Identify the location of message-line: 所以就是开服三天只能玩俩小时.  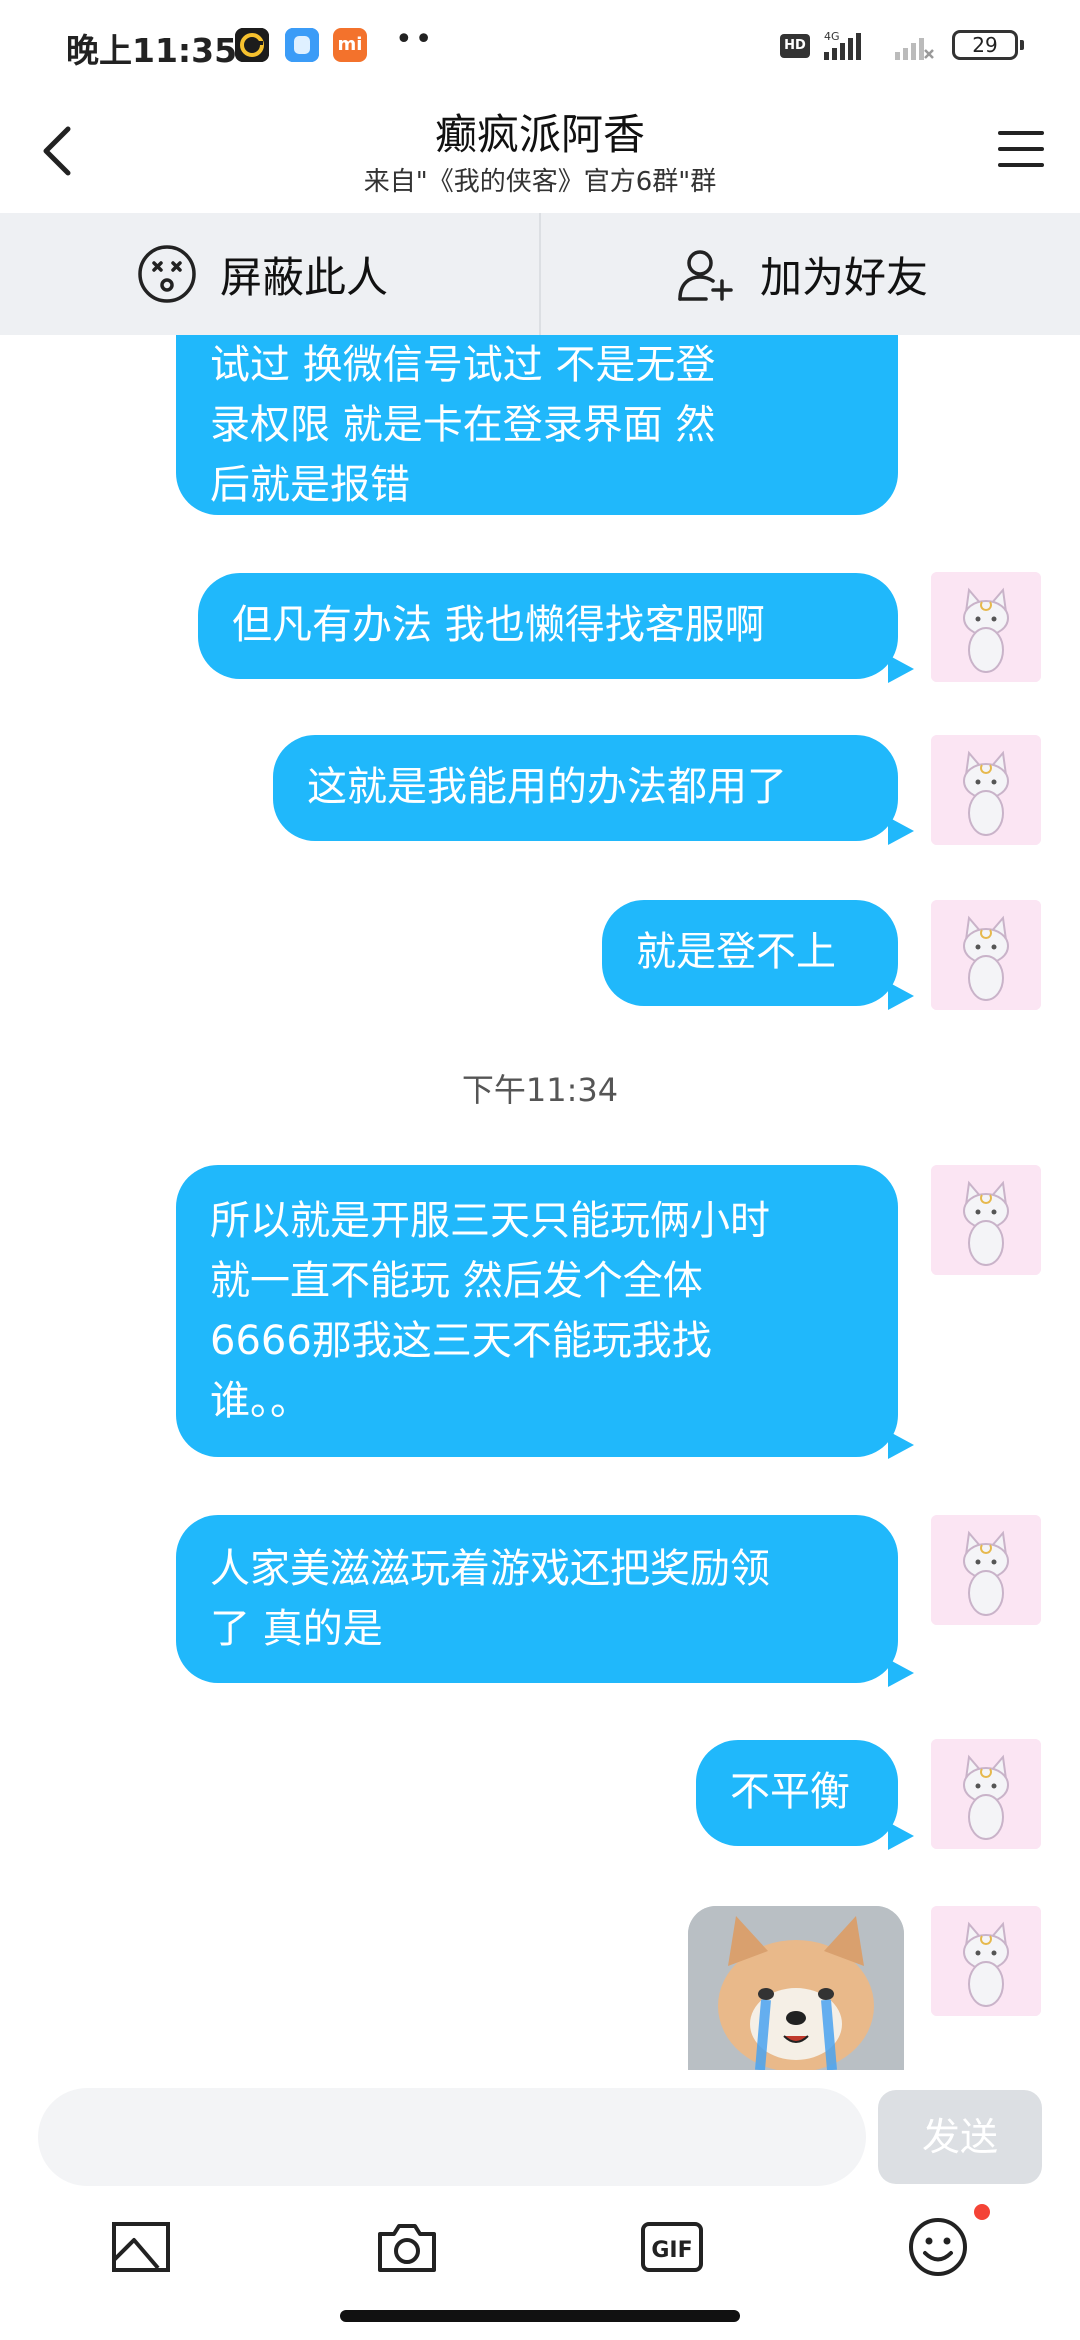
(490, 1221).